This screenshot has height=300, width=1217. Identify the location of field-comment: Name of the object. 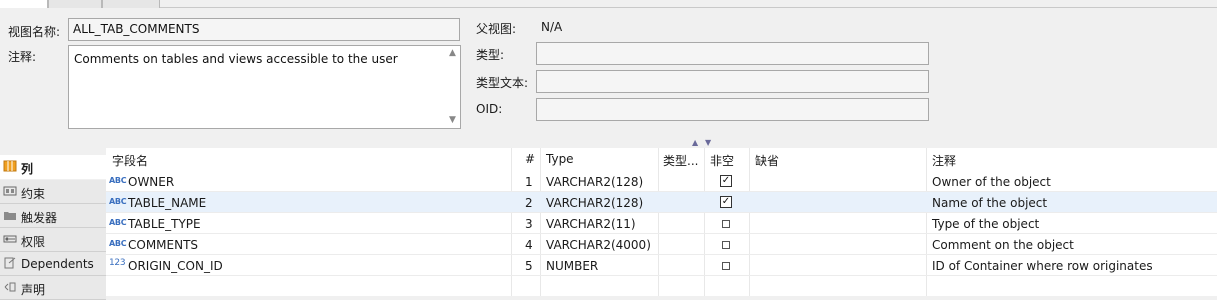
(990, 203).